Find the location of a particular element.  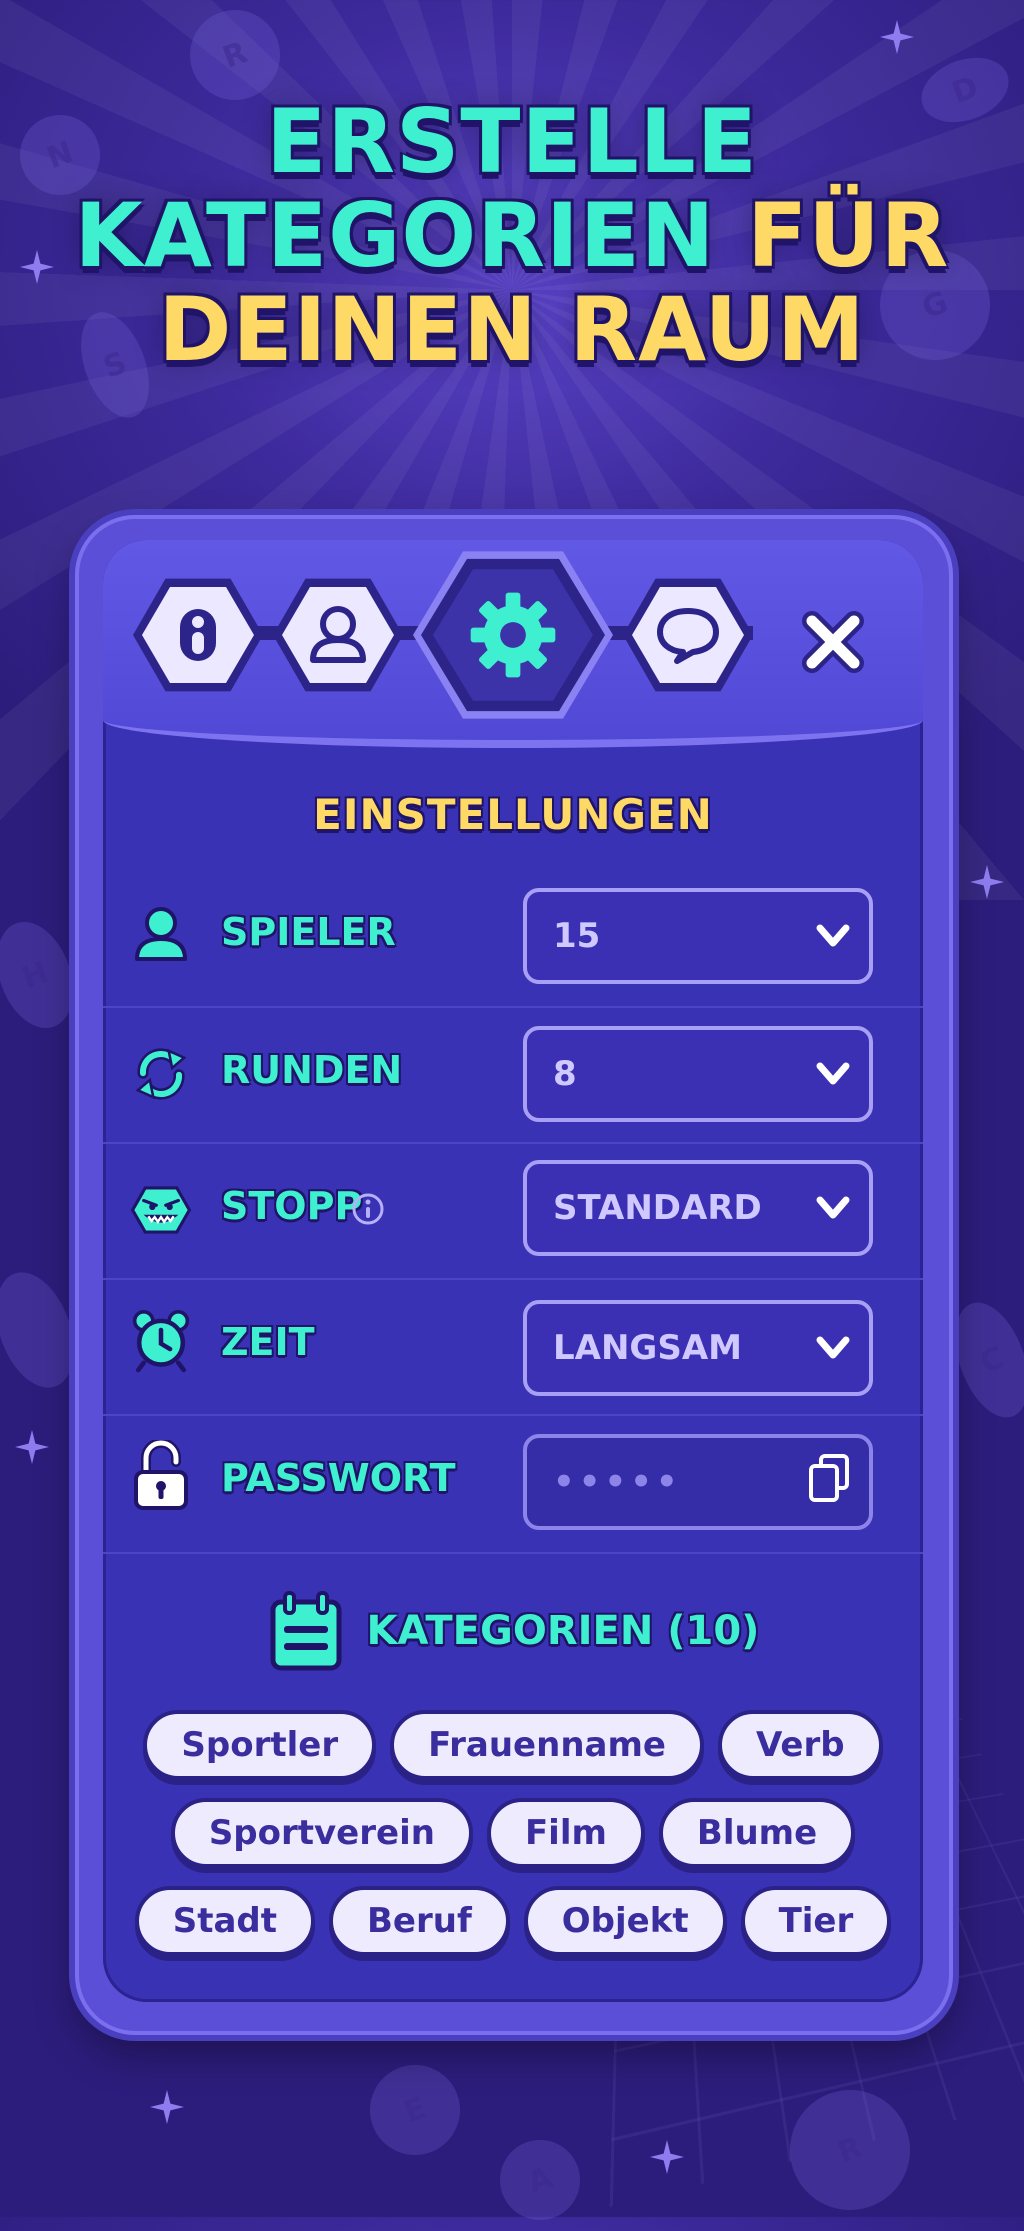

category-chip-row: Stadt Beruf Objekt Tier is located at coordinates (513, 1921).